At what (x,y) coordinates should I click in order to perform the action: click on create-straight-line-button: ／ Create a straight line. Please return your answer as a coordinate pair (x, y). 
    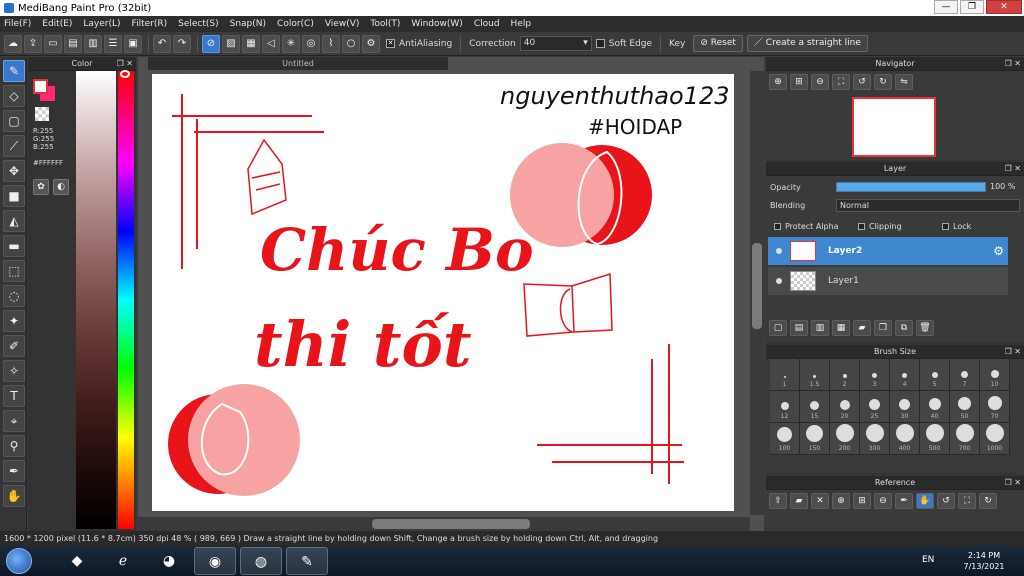
    Looking at the image, I should click on (807, 43).